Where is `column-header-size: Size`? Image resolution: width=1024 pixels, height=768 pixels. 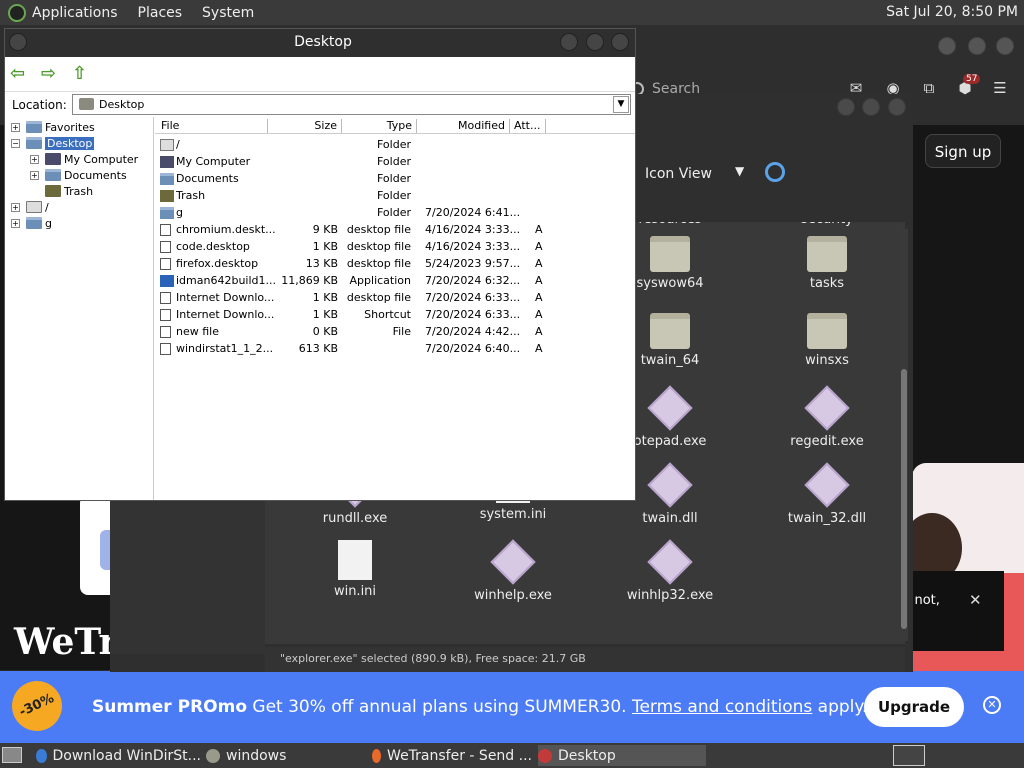 column-header-size: Size is located at coordinates (305, 126).